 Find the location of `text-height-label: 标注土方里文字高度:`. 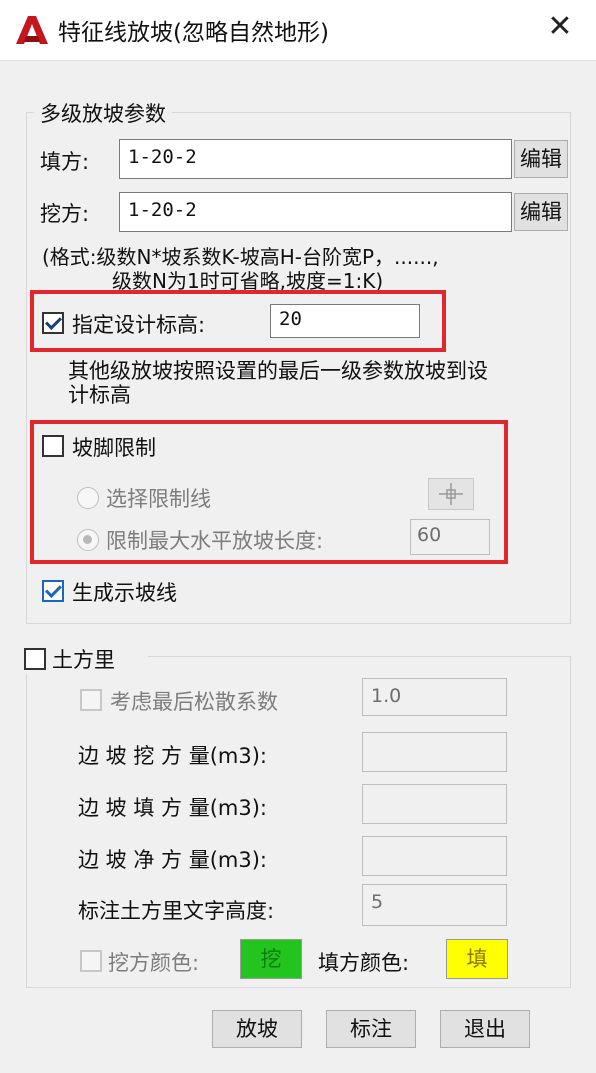

text-height-label: 标注土方里文字高度: is located at coordinates (176, 911).